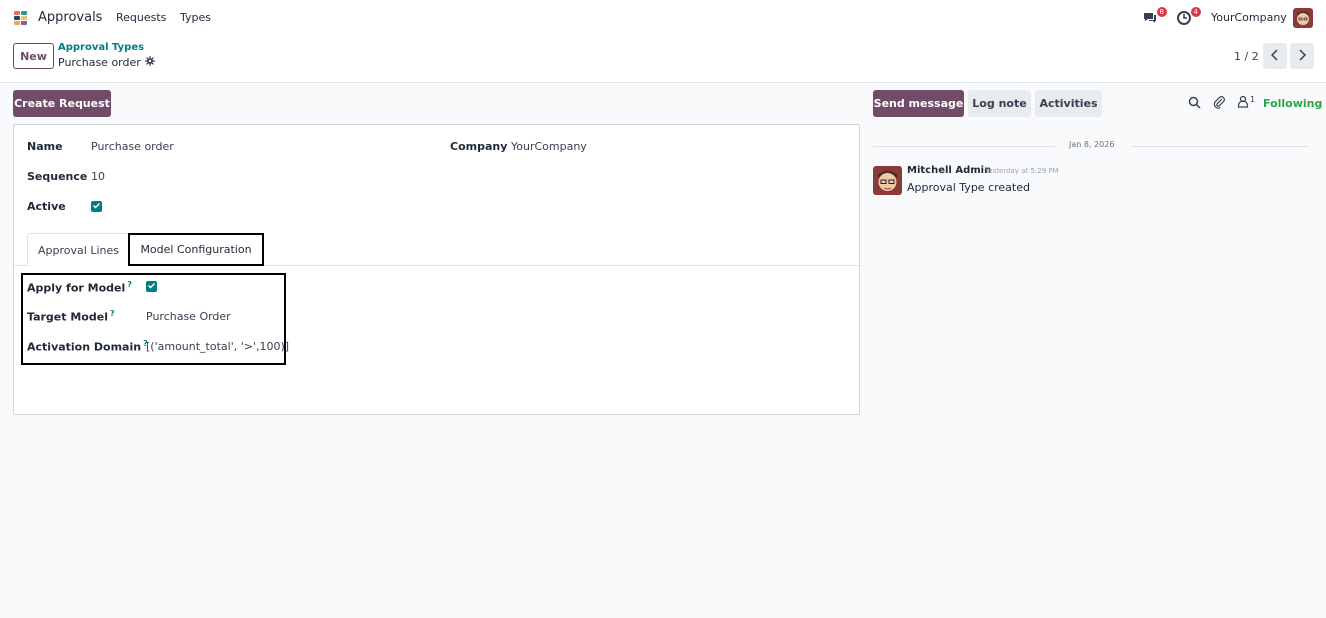 The image size is (1326, 618). What do you see at coordinates (45, 146) in the screenshot?
I see `name-label: Name` at bounding box center [45, 146].